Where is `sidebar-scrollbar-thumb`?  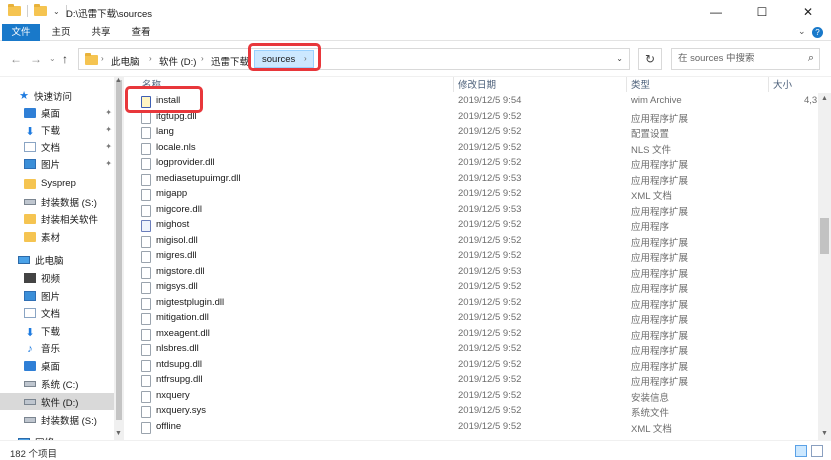 sidebar-scrollbar-thumb is located at coordinates (119, 250).